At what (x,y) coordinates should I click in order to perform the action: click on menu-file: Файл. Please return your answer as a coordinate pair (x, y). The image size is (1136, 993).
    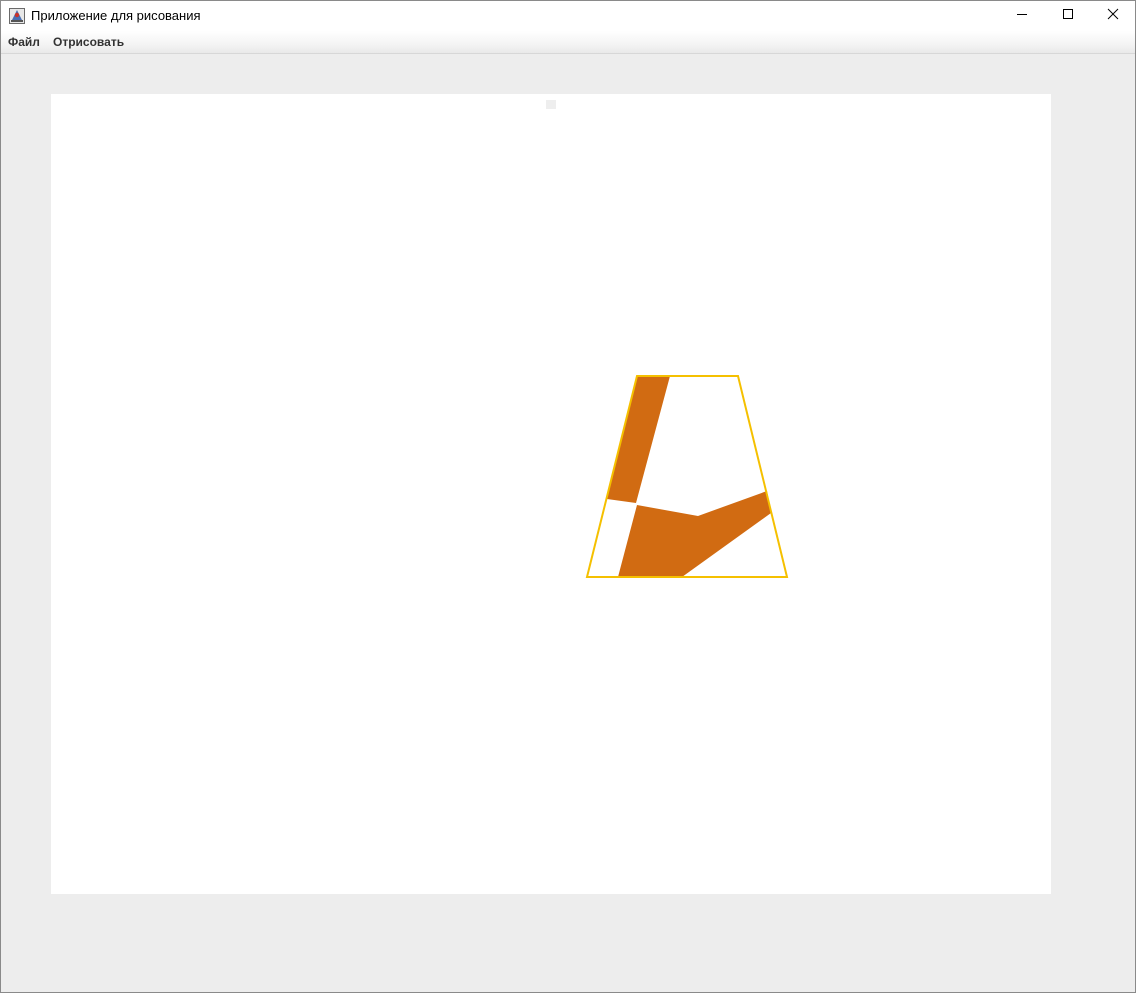
    Looking at the image, I should click on (24, 42).